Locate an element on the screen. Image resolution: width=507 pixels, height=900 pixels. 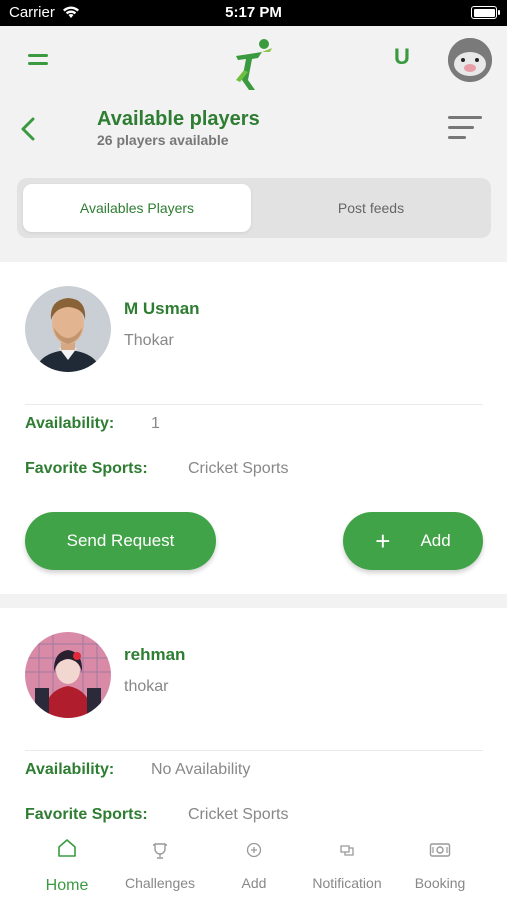
nav-label: Booking is located at coordinates (440, 883).